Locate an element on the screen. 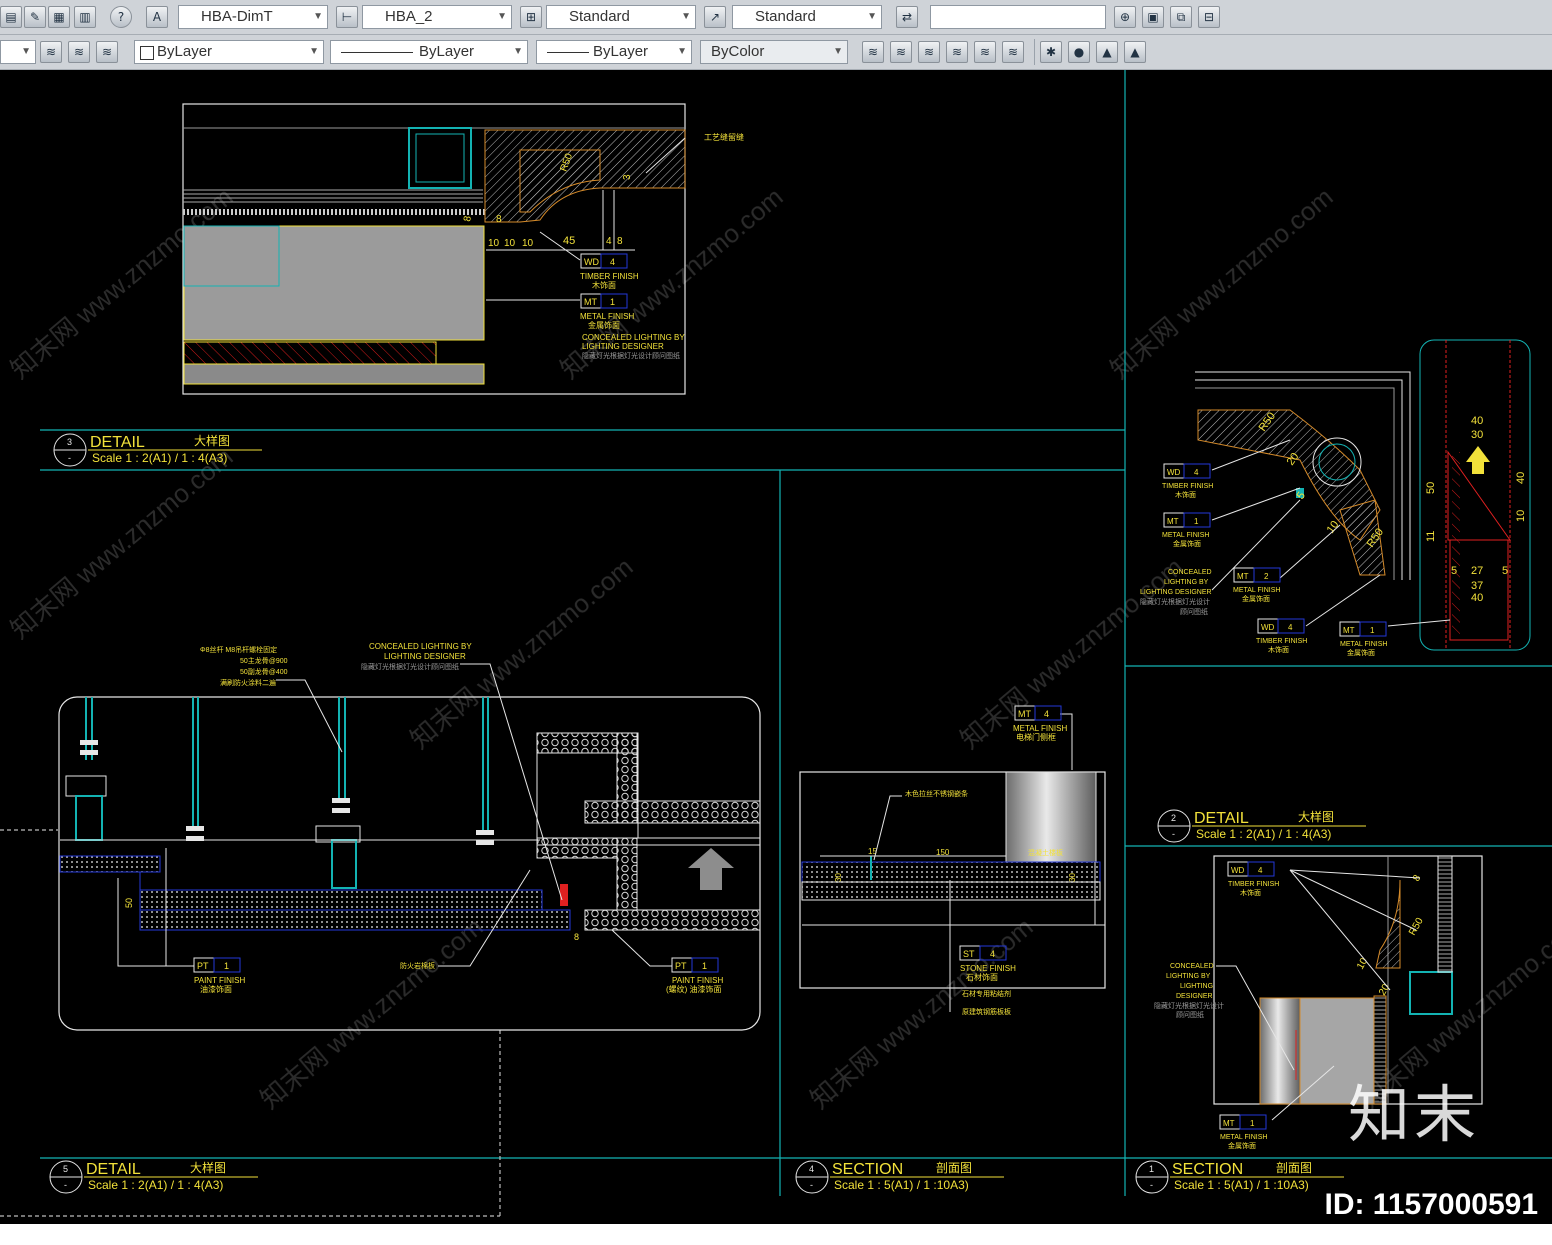  text-style-icon: A is located at coordinates (157, 17).